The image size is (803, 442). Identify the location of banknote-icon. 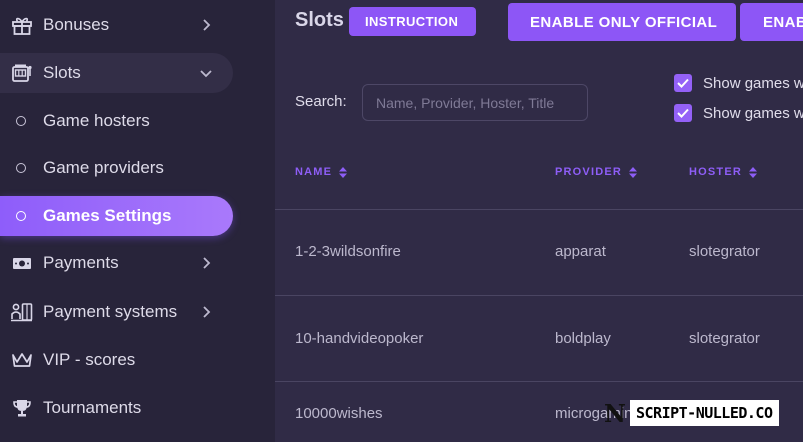
(22, 263).